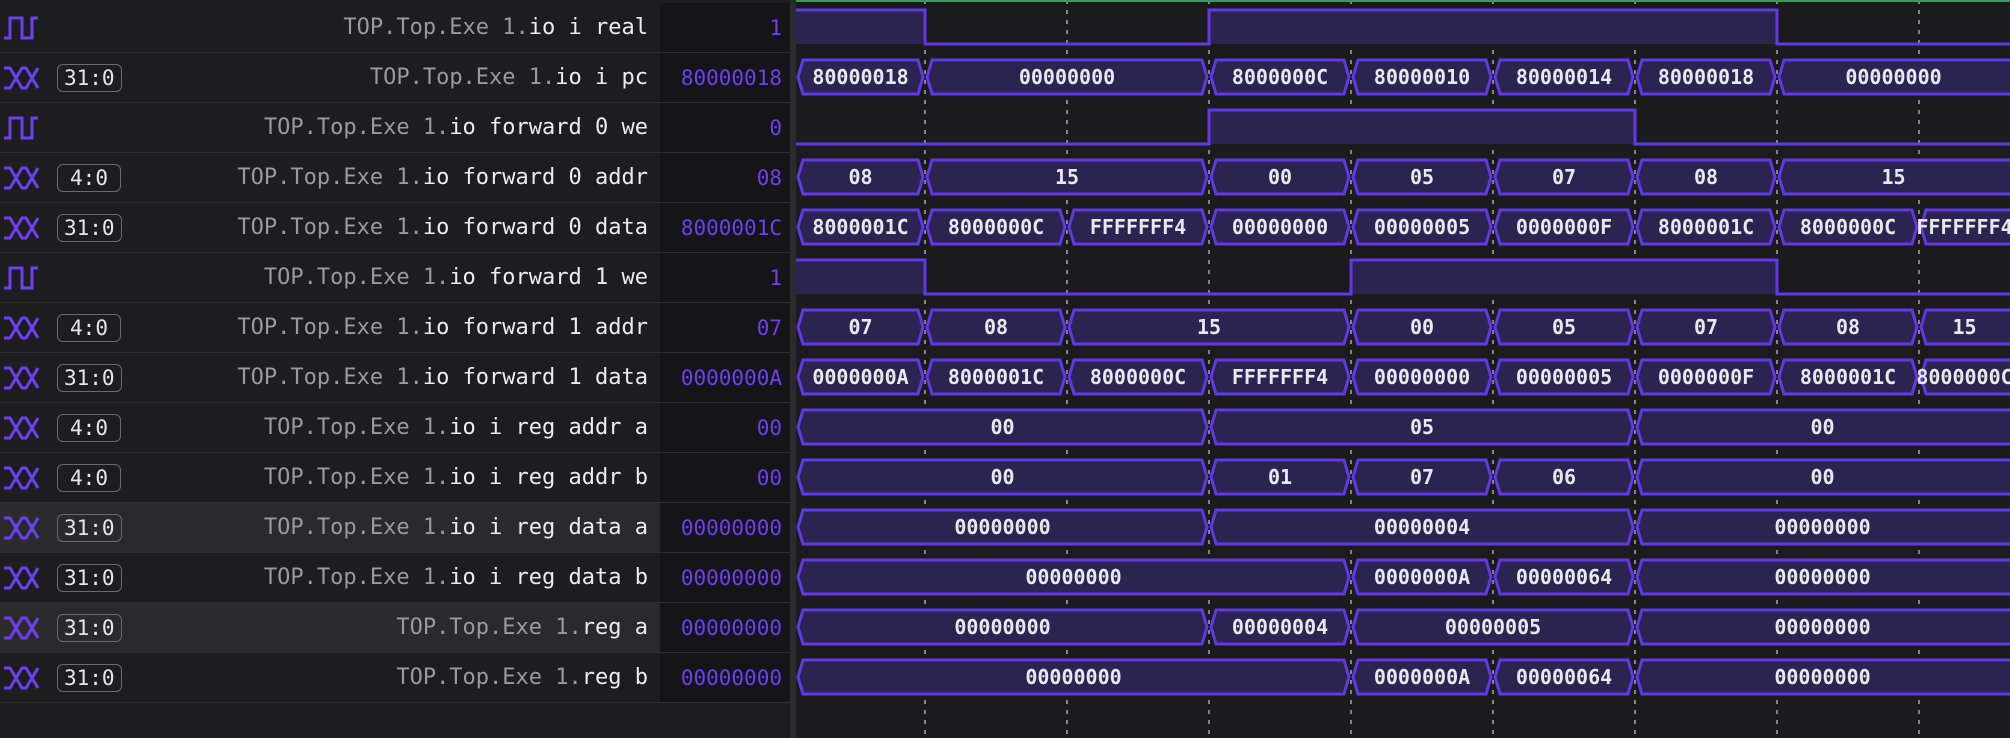  I want to click on signal-name: TOP.Top.Exe 1.reg a, so click(522, 628).